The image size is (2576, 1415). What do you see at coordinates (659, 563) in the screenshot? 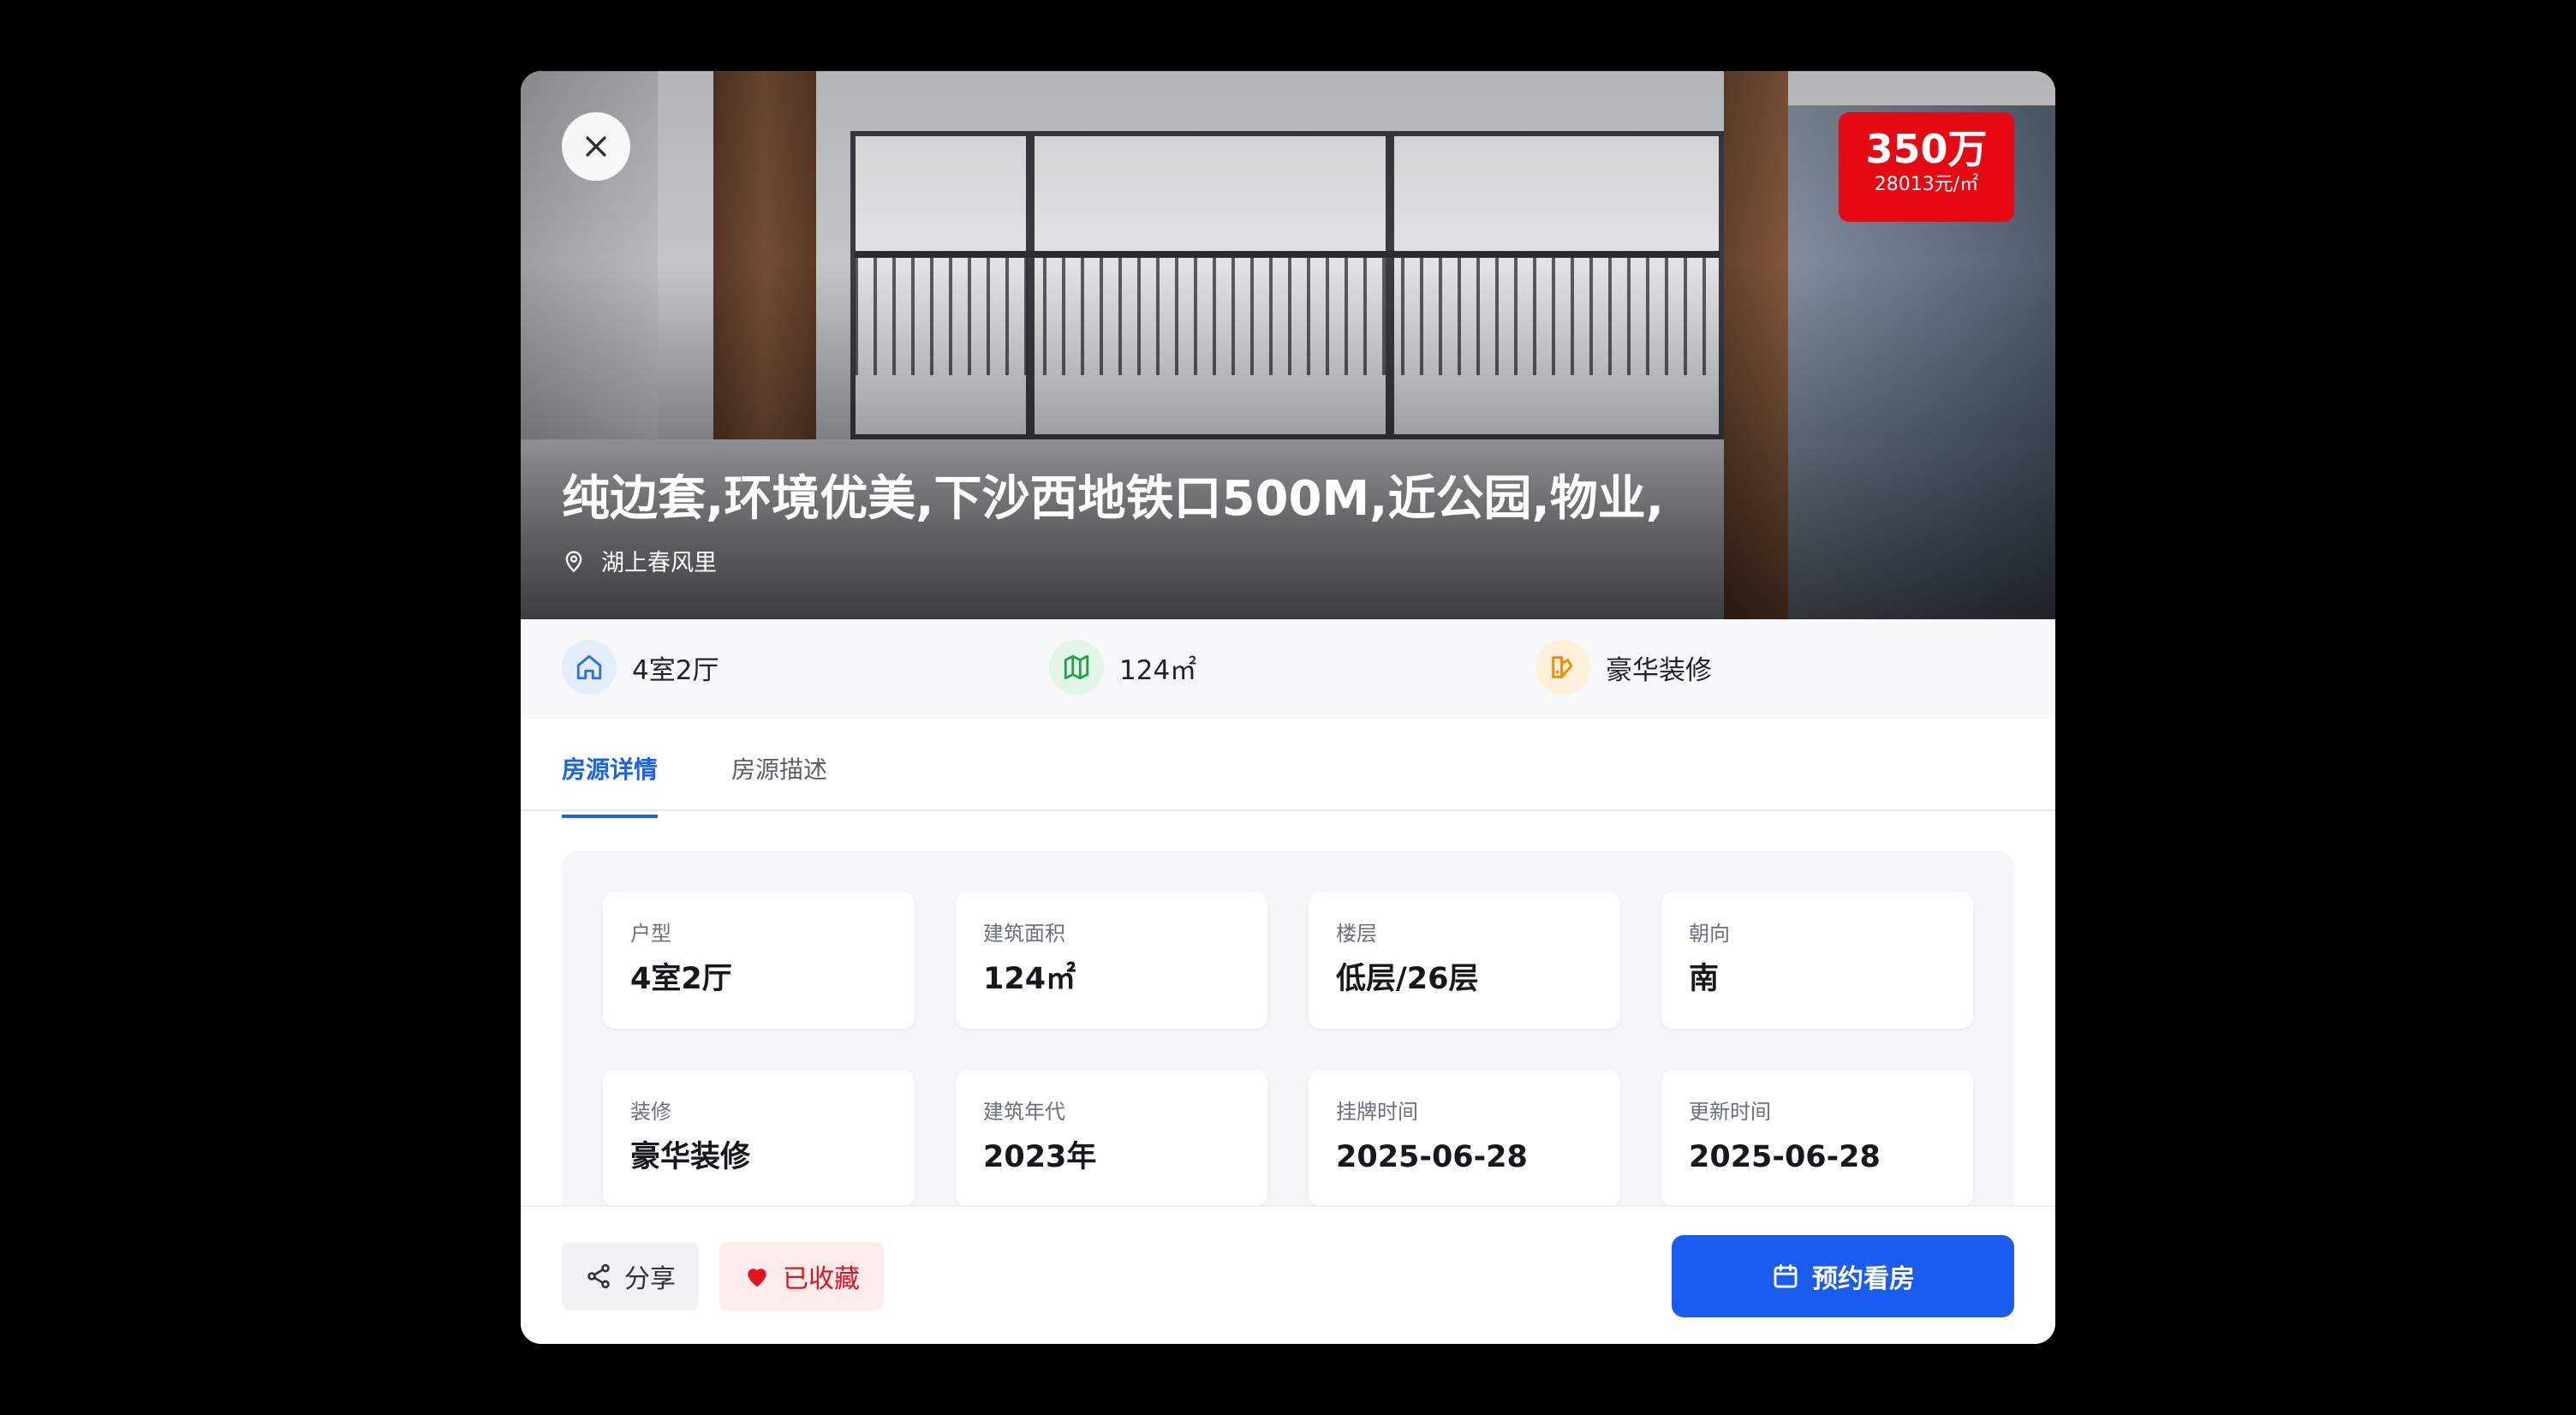
I see `location-name: 湖上春风里` at bounding box center [659, 563].